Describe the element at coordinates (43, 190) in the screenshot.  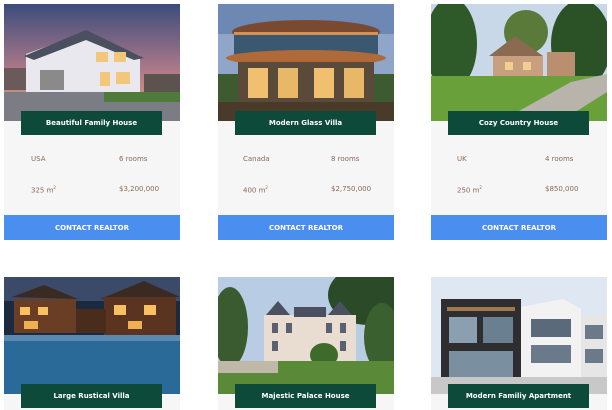
I see `listing-area: 325 m2` at that location.